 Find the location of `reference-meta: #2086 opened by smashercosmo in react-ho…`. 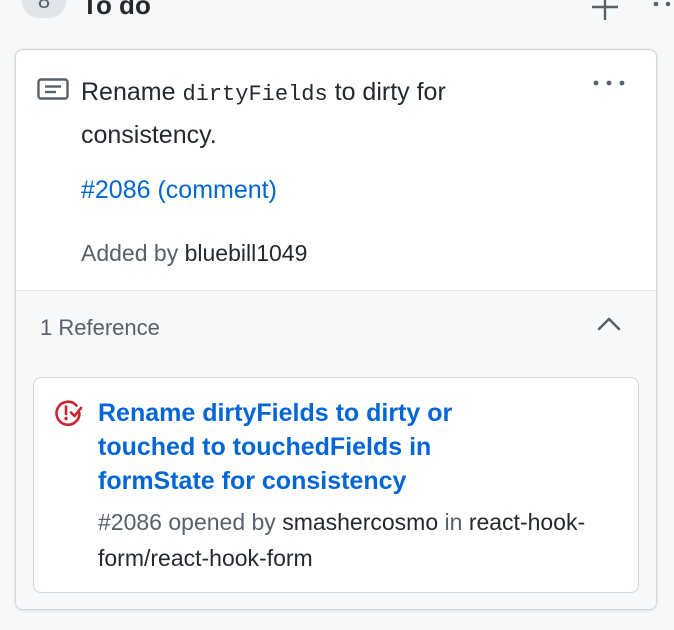

reference-meta: #2086 opened by smashercosmo in react-ho… is located at coordinates (353, 540).